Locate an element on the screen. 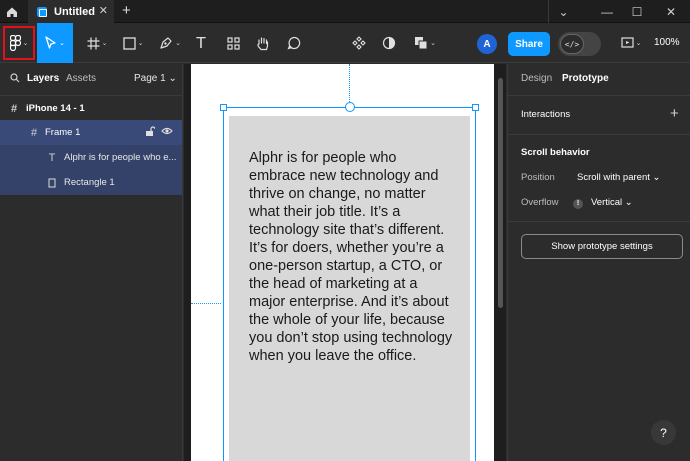 Image resolution: width=690 pixels, height=461 pixels. overflow-label: Overflow is located at coordinates (540, 202).